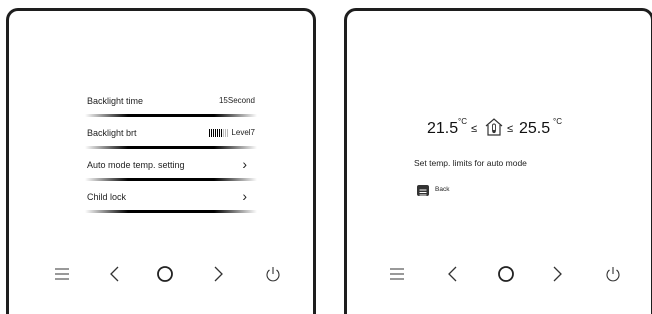 This screenshot has height=314, width=652. What do you see at coordinates (462, 121) in the screenshot?
I see `low-temp-unit: °C` at bounding box center [462, 121].